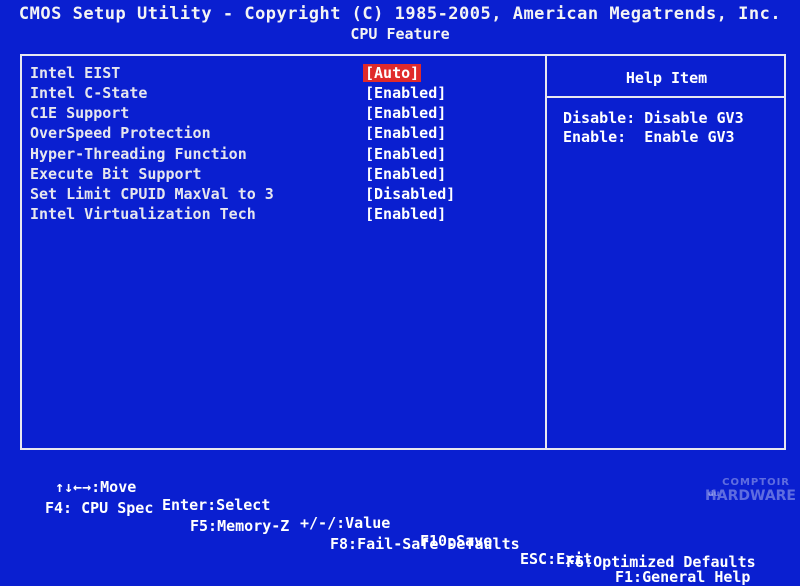  Describe the element at coordinates (120, 133) in the screenshot. I see `setting-label: OverSpeed Protection` at that location.